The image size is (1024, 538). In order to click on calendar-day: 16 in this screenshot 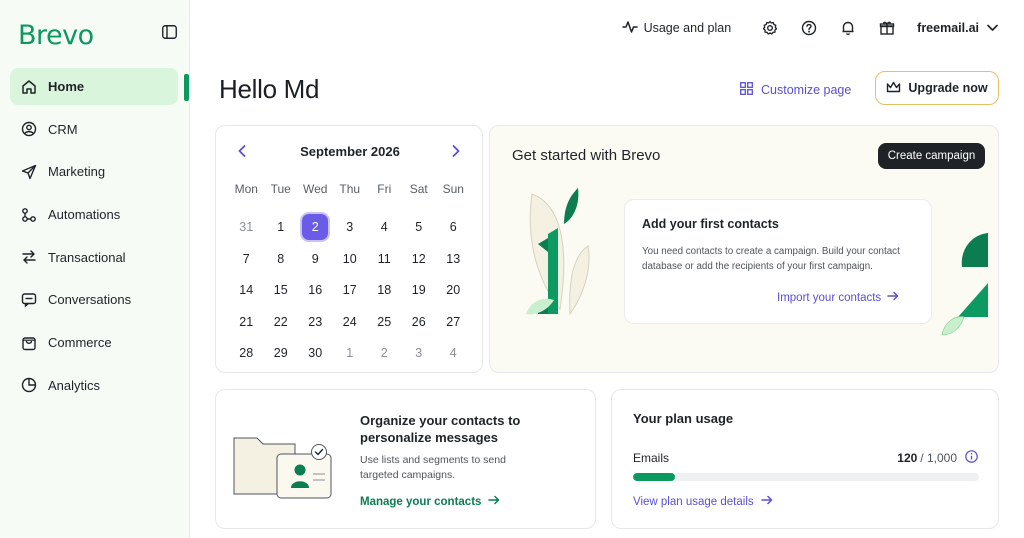, I will do `click(315, 291)`.